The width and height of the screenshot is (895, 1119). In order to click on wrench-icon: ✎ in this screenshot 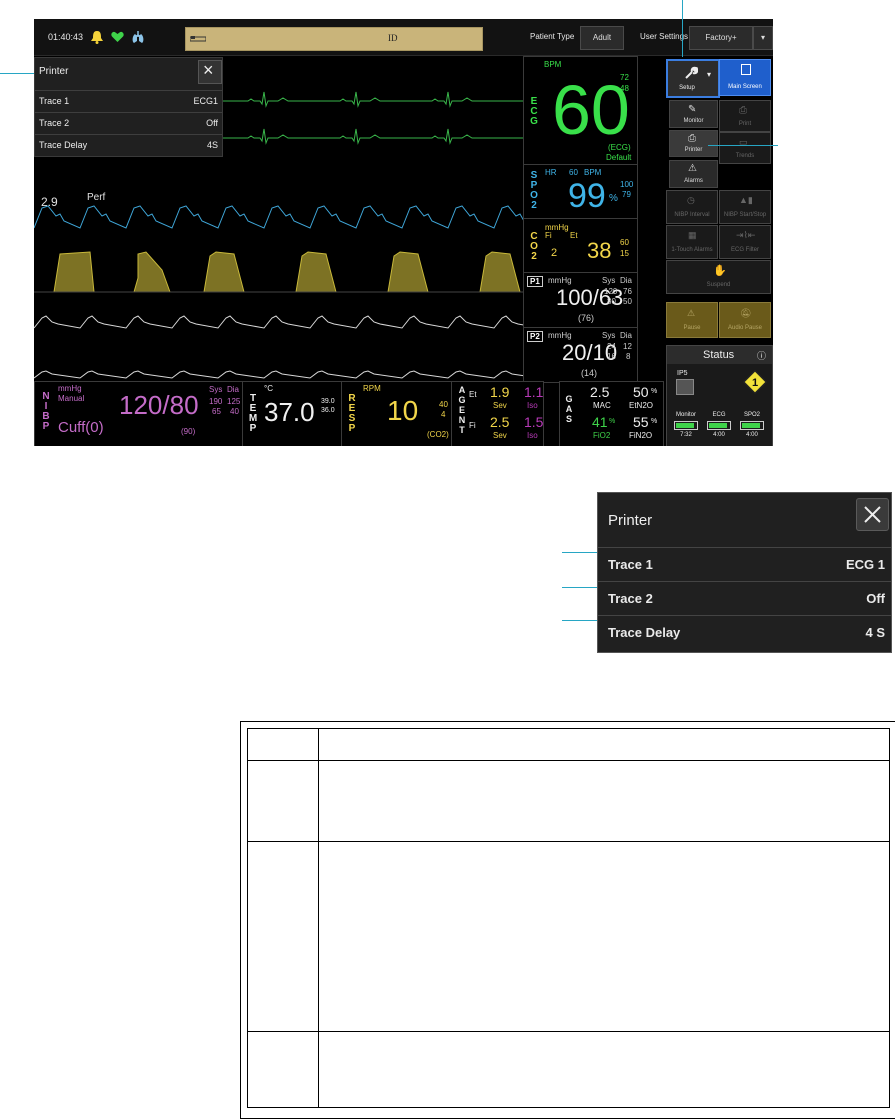, I will do `click(692, 109)`.